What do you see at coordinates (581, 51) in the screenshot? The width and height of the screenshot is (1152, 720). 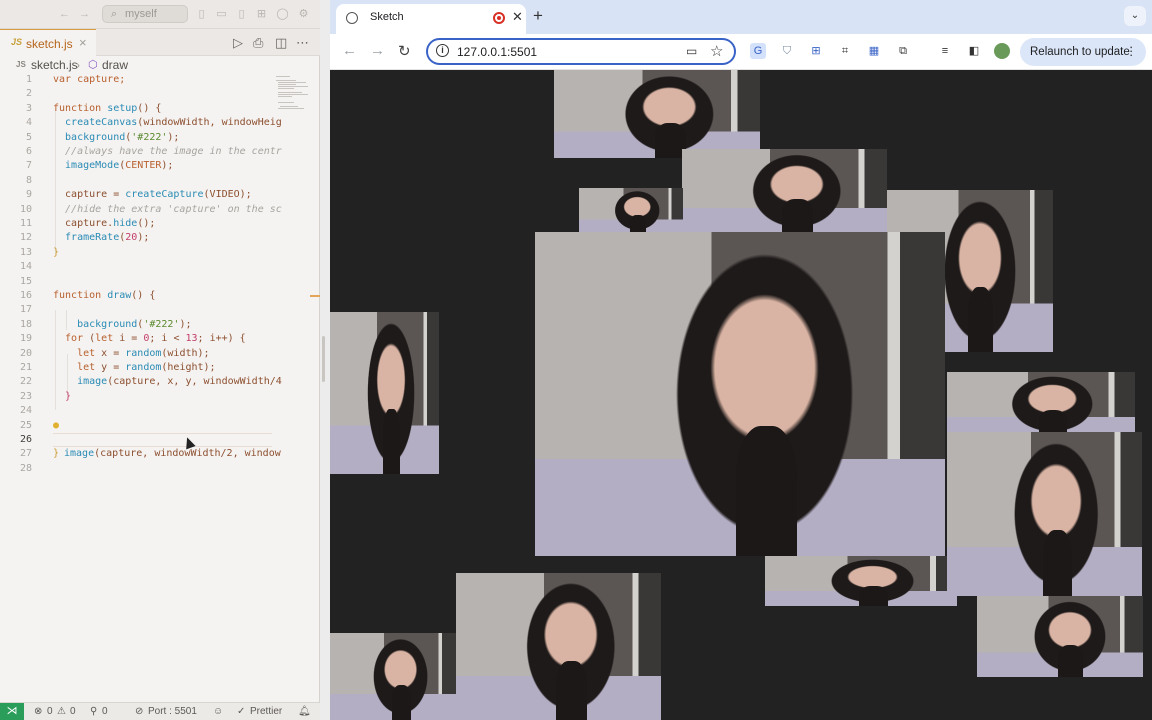 I see `address-bar: i 127.0.0.1:5501 ▭ ☆` at bounding box center [581, 51].